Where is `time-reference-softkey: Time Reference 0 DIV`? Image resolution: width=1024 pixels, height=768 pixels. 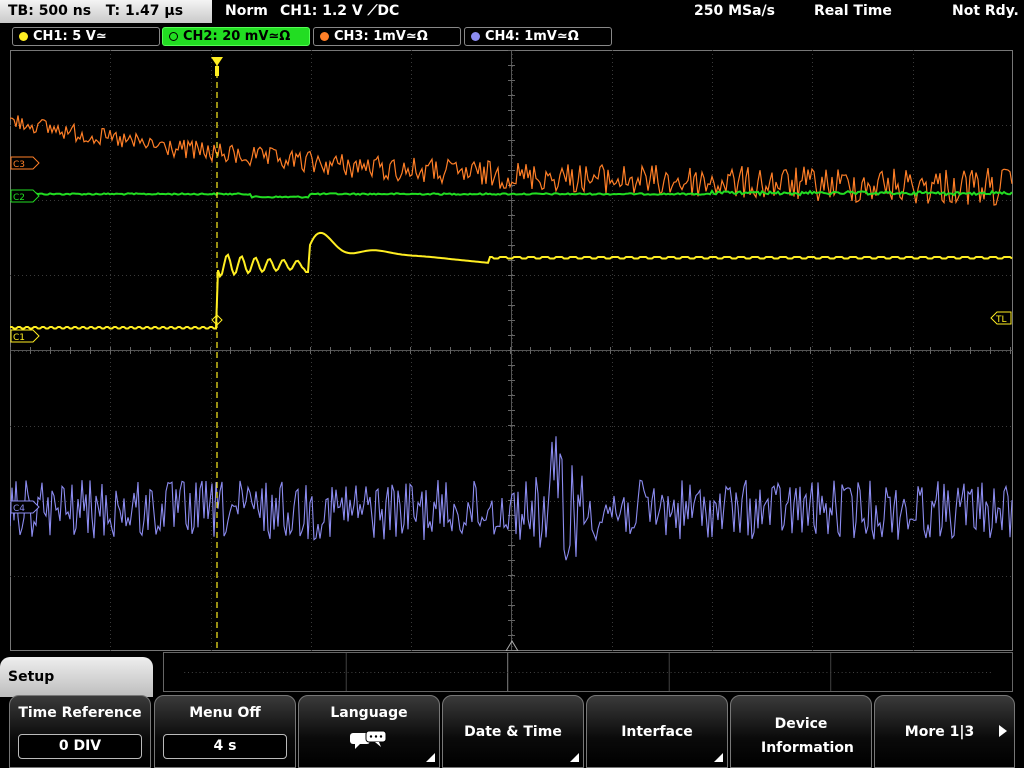 time-reference-softkey: Time Reference 0 DIV is located at coordinates (80, 731).